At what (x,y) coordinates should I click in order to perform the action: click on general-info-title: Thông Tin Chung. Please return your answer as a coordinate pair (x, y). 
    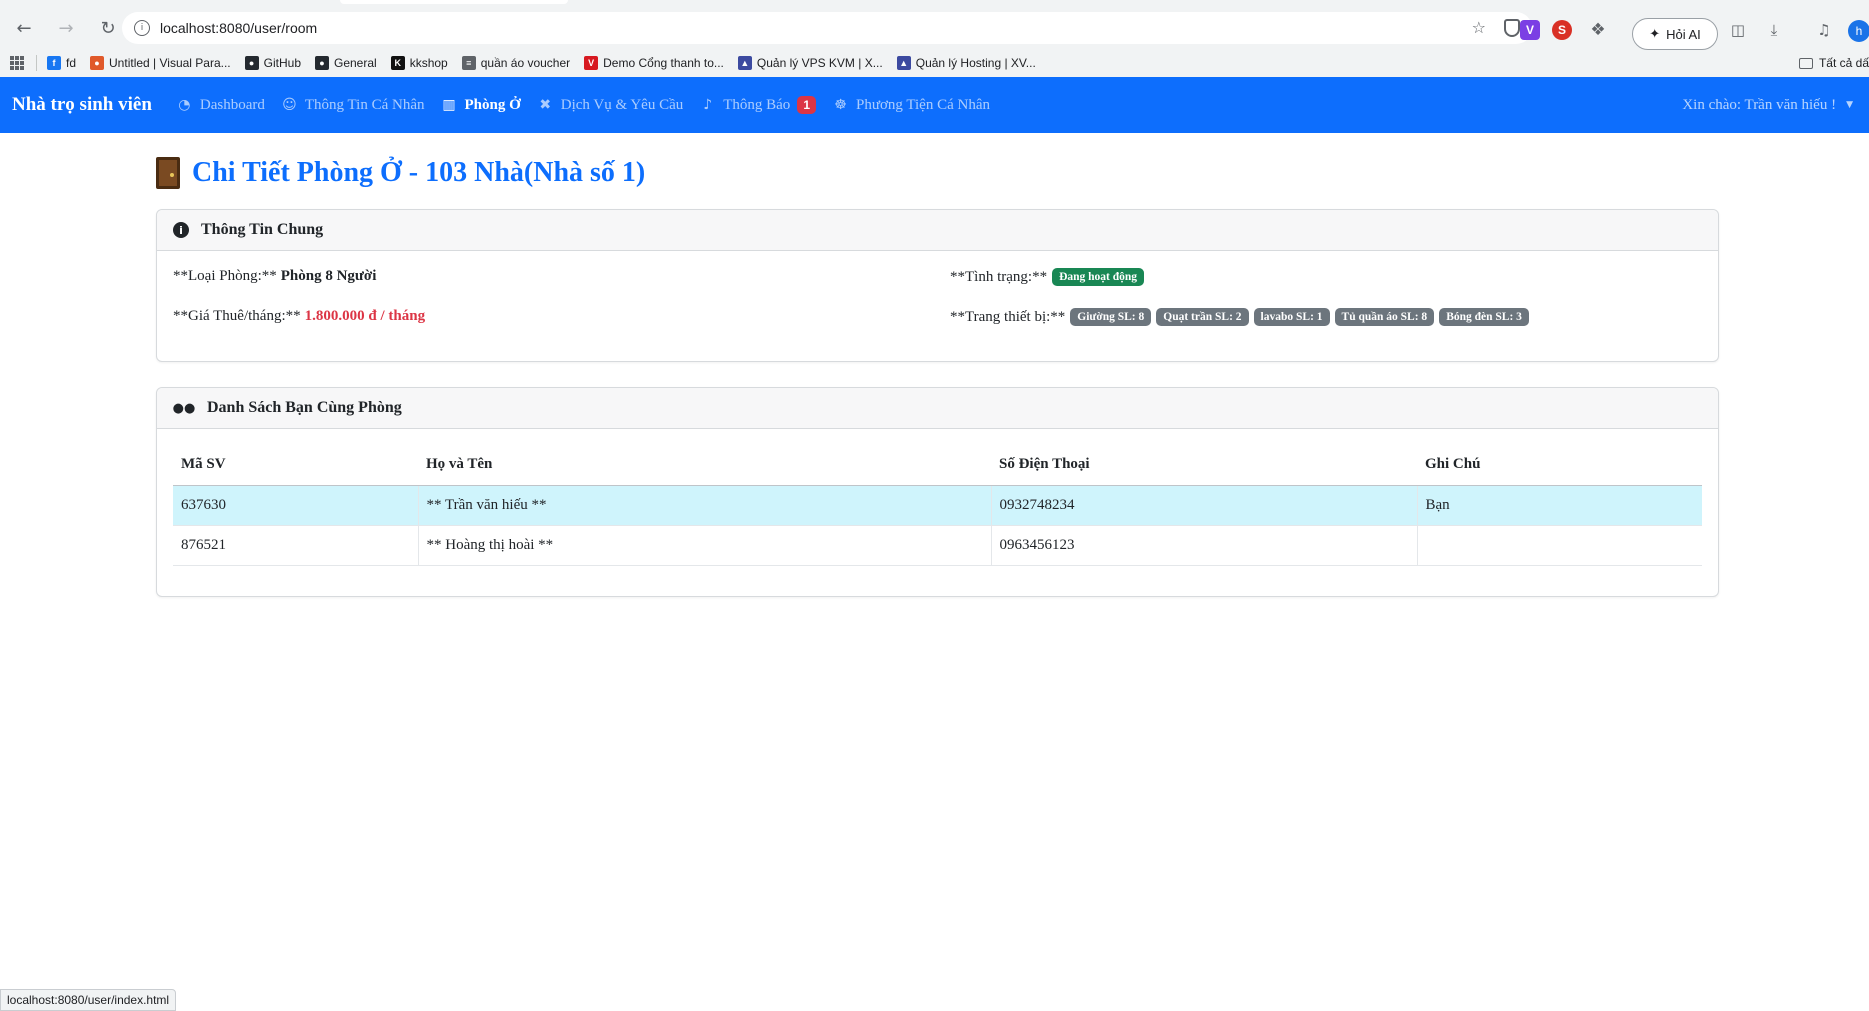
    Looking at the image, I should click on (262, 229).